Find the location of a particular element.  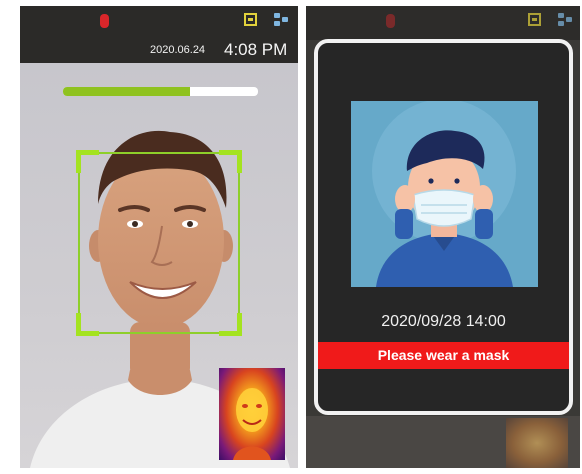

status-bar: 2020.06.24 4:08 PM is located at coordinates (159, 34).